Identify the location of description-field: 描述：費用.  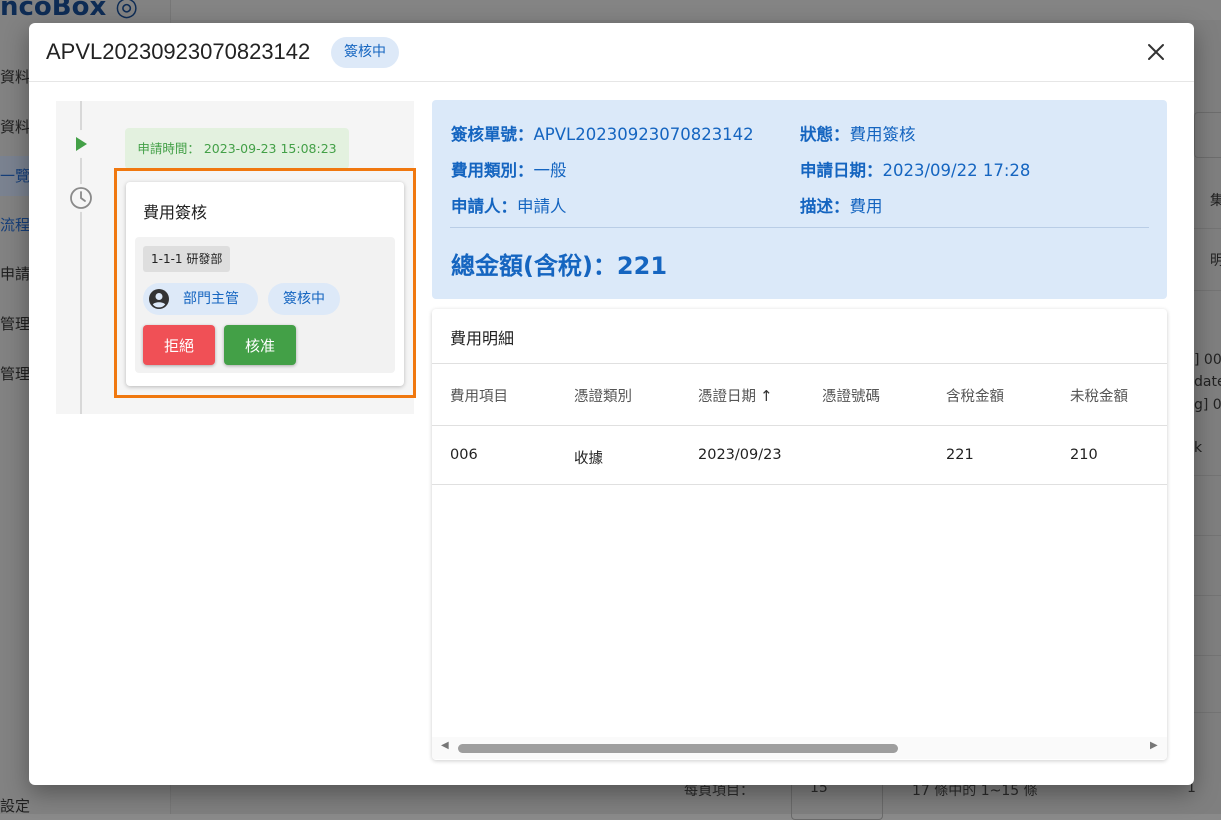
(841, 205).